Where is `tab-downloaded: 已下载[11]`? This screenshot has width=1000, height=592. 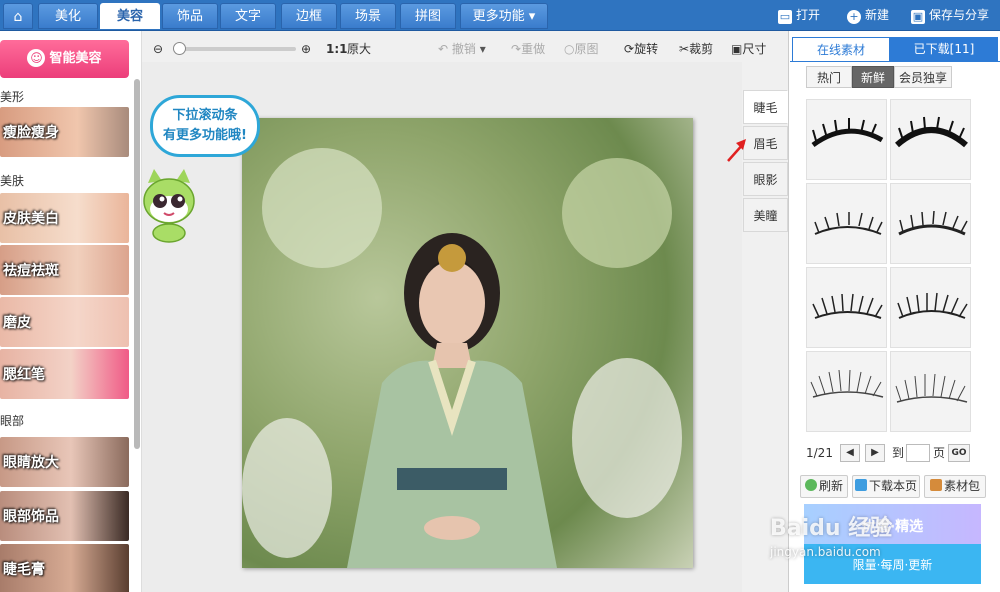
tab-downloaded: 已下载[11] is located at coordinates (944, 49).